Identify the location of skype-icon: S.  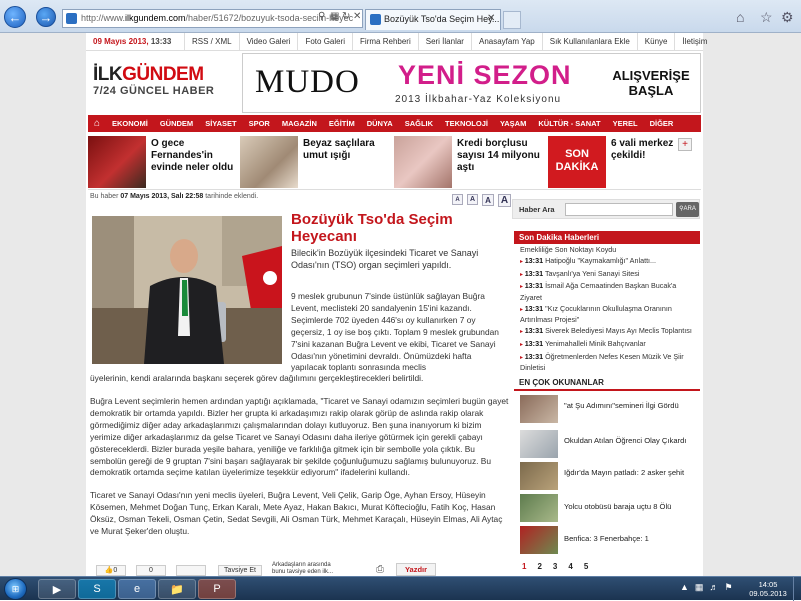
(97, 589).